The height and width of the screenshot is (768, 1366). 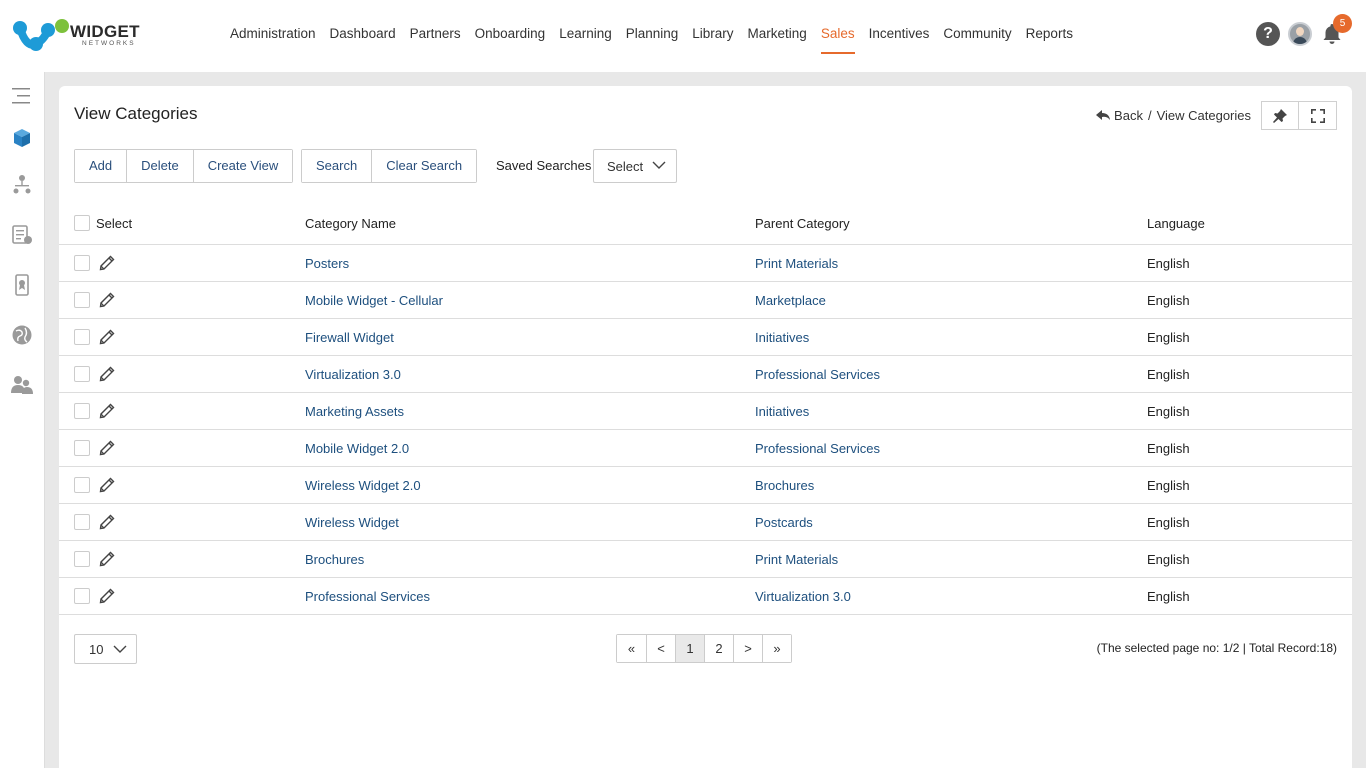 What do you see at coordinates (718, 648) in the screenshot?
I see `pager-page-2: 2` at bounding box center [718, 648].